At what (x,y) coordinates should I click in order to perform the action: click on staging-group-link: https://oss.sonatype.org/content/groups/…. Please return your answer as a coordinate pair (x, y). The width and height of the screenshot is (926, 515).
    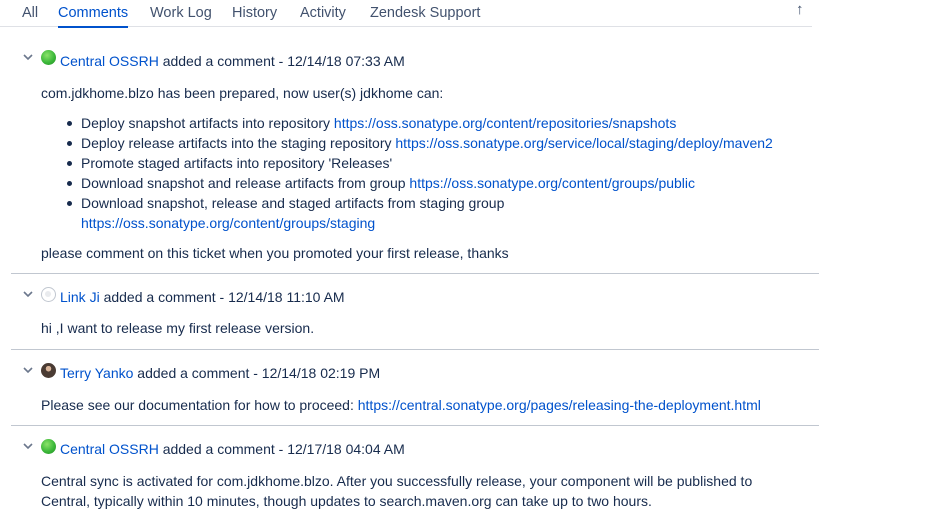
    Looking at the image, I should click on (228, 223).